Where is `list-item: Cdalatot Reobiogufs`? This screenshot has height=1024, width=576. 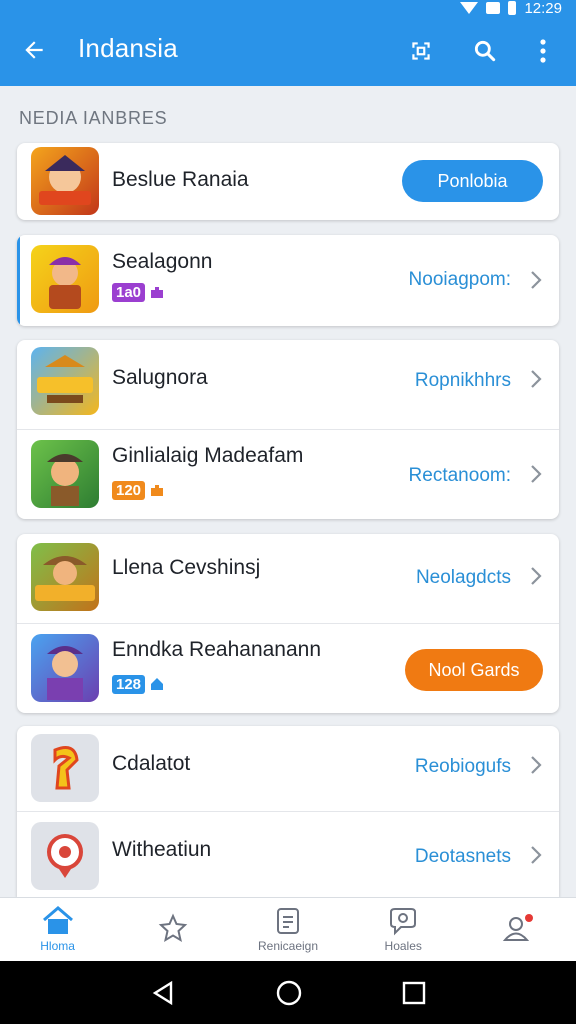 list-item: Cdalatot Reobiogufs is located at coordinates (288, 768).